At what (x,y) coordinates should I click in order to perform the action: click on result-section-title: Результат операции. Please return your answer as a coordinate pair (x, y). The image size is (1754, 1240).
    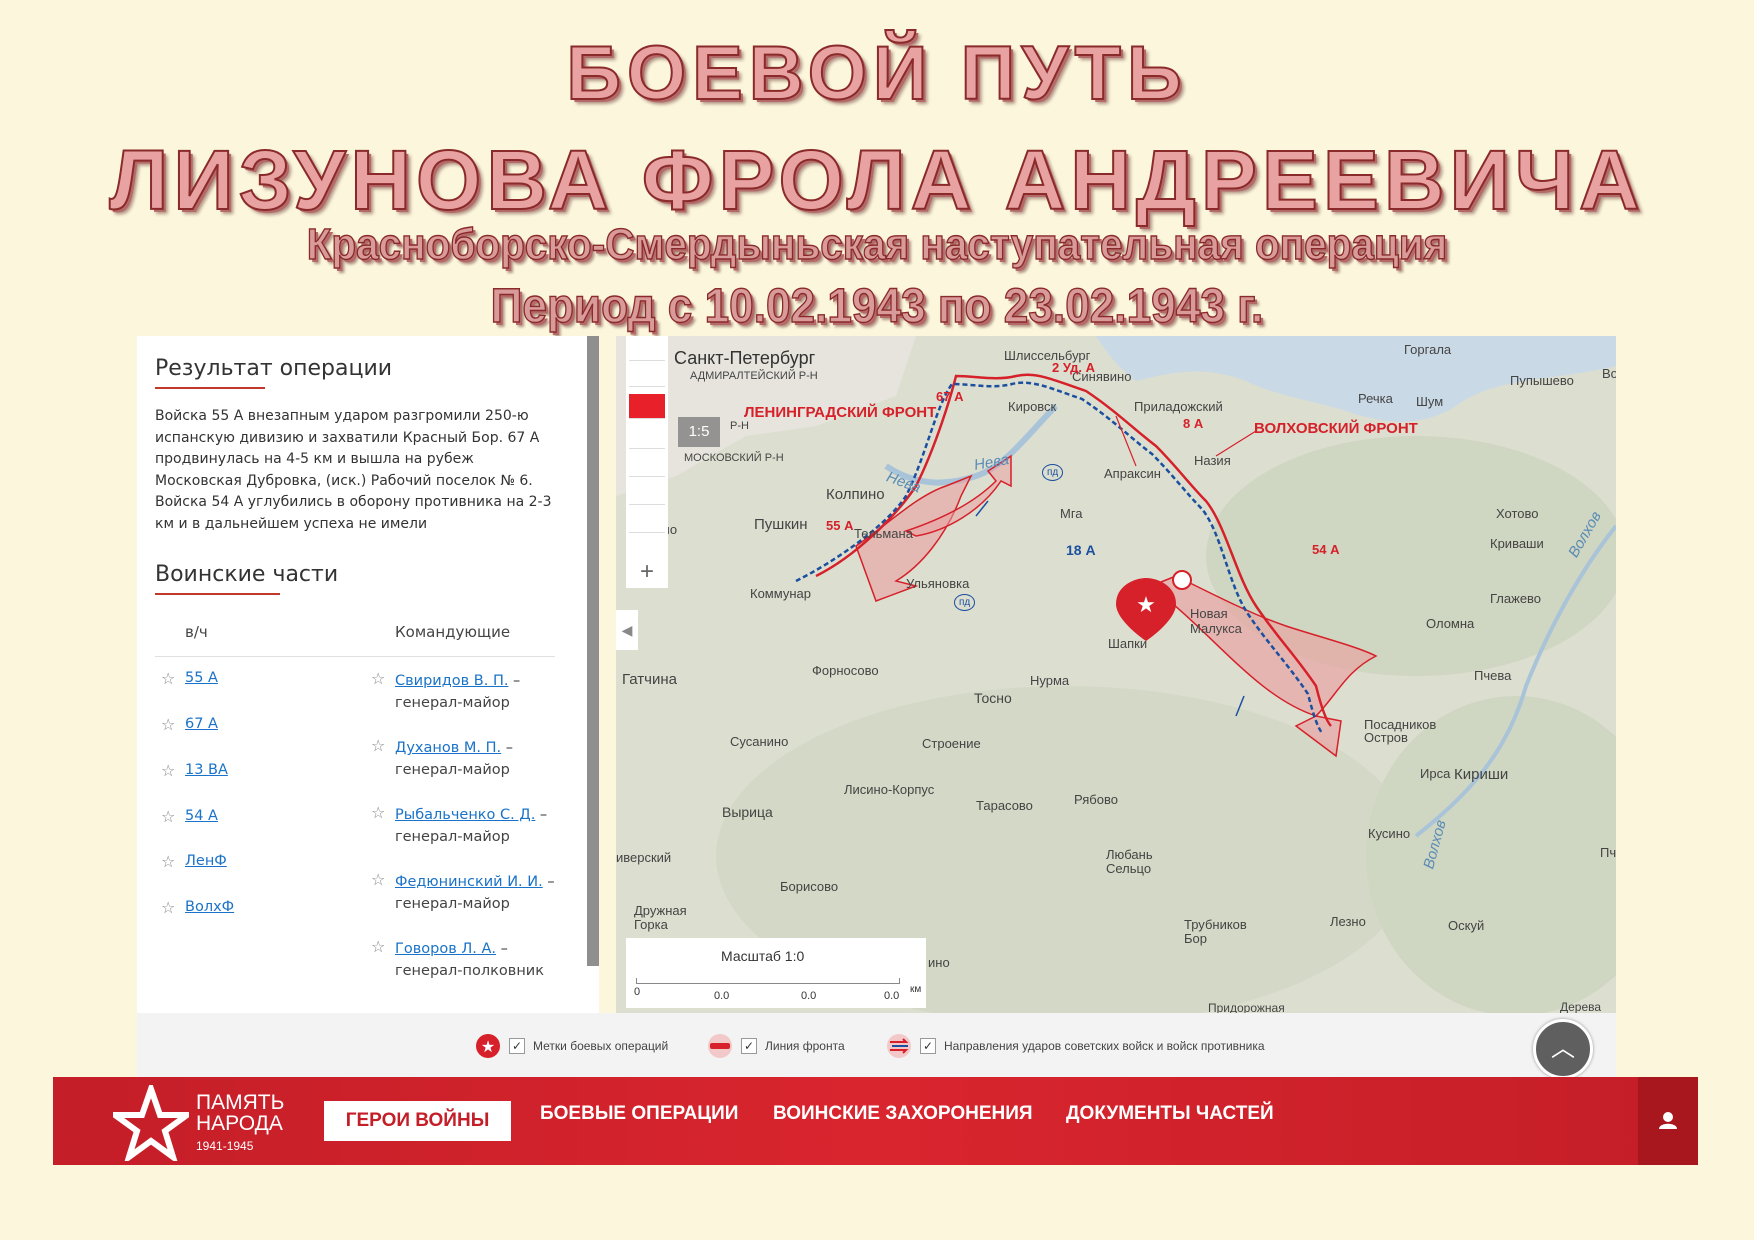
    Looking at the image, I should click on (273, 372).